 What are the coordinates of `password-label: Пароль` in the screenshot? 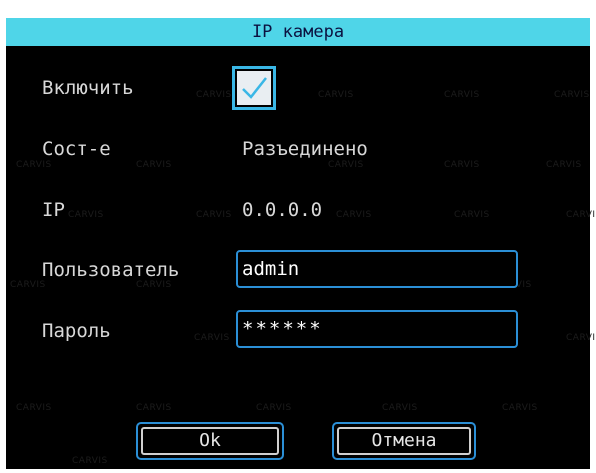 It's located at (76, 331).